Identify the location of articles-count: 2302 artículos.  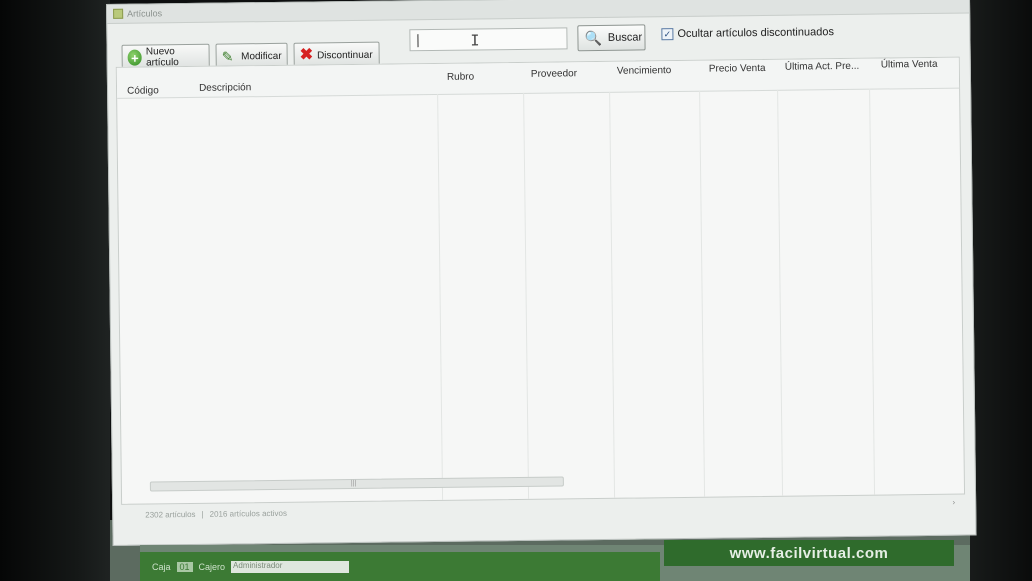
(170, 514).